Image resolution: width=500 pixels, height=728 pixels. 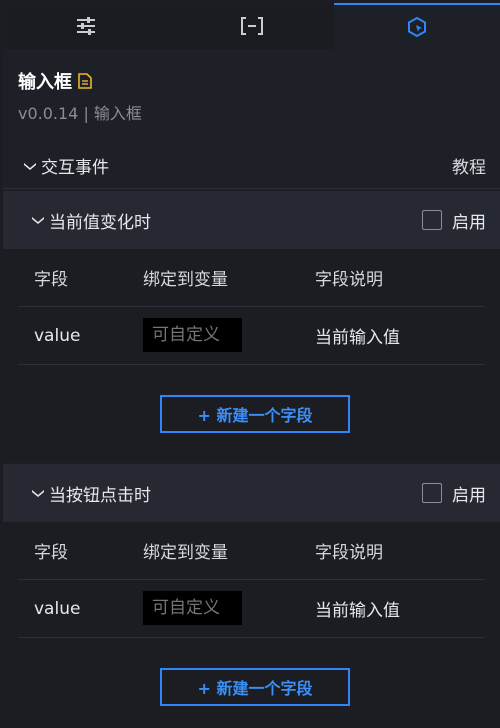 What do you see at coordinates (85, 81) in the screenshot?
I see `document-icon` at bounding box center [85, 81].